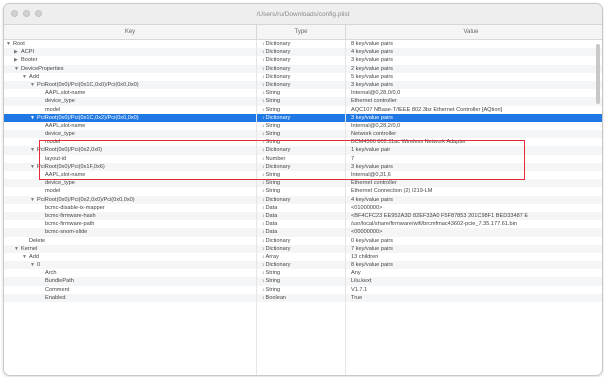 The height and width of the screenshot is (377, 604). I want to click on row-type-cell: ↕ Number, so click(303, 159).